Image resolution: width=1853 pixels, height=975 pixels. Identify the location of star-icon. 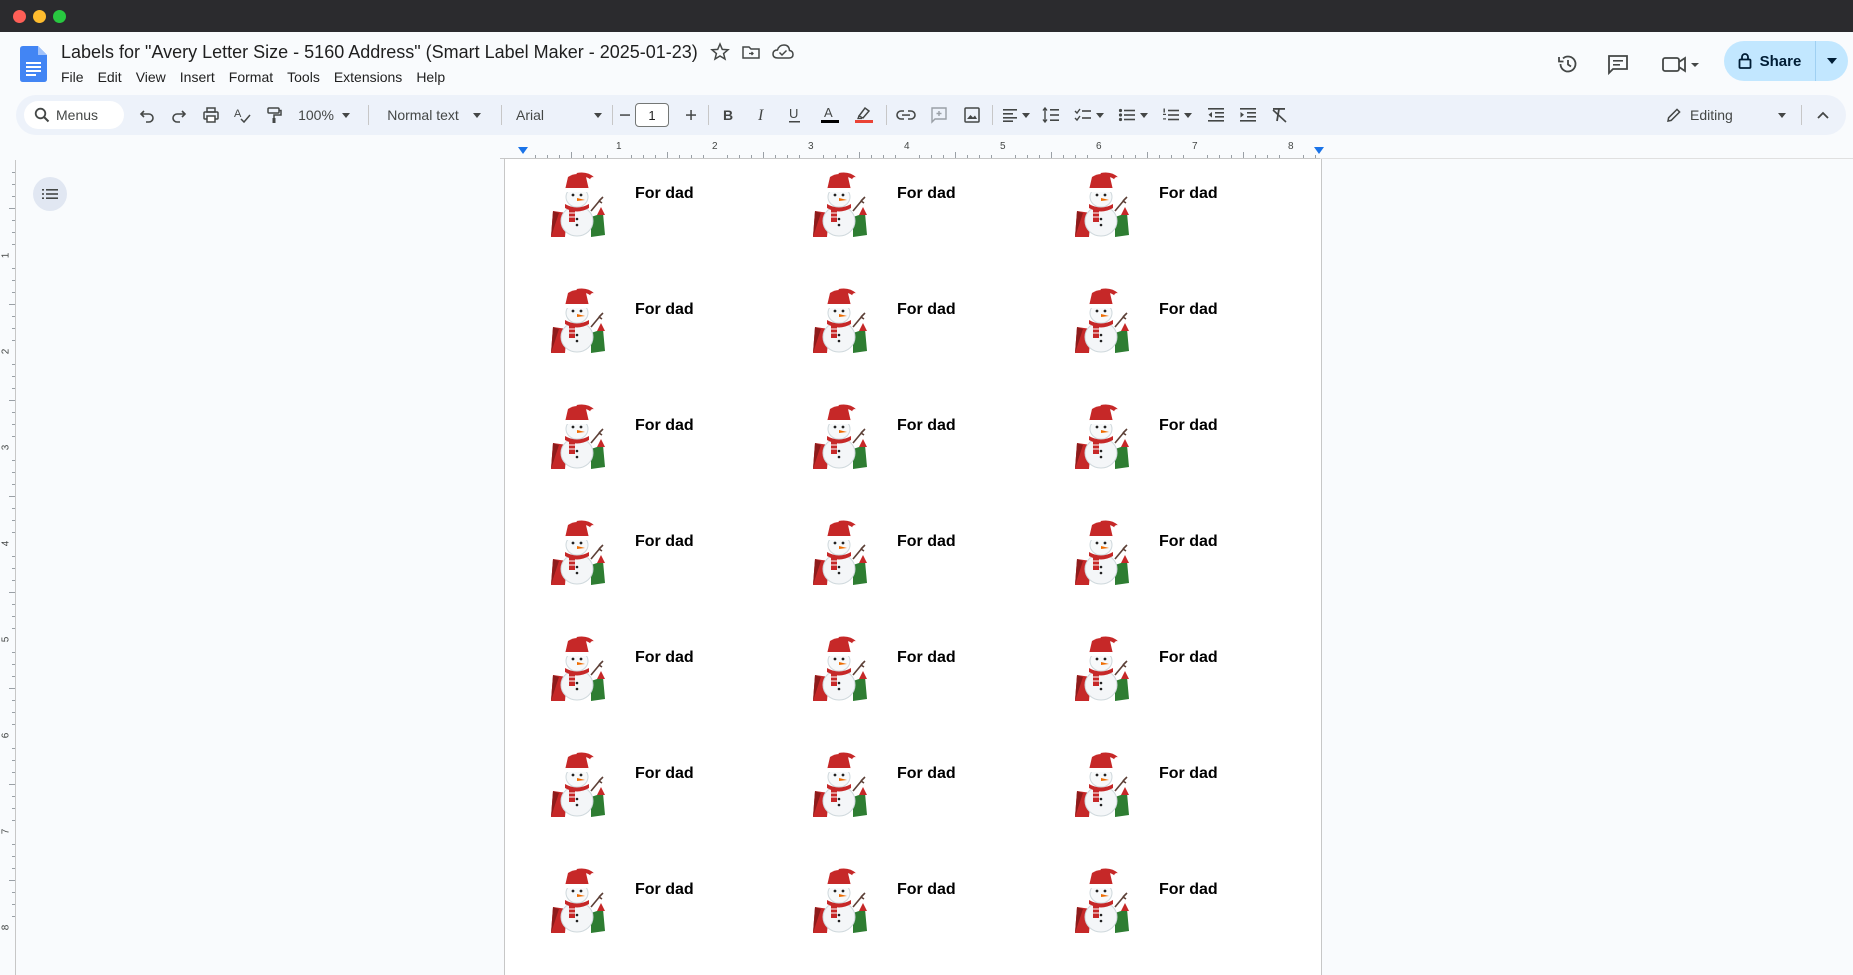
(720, 52).